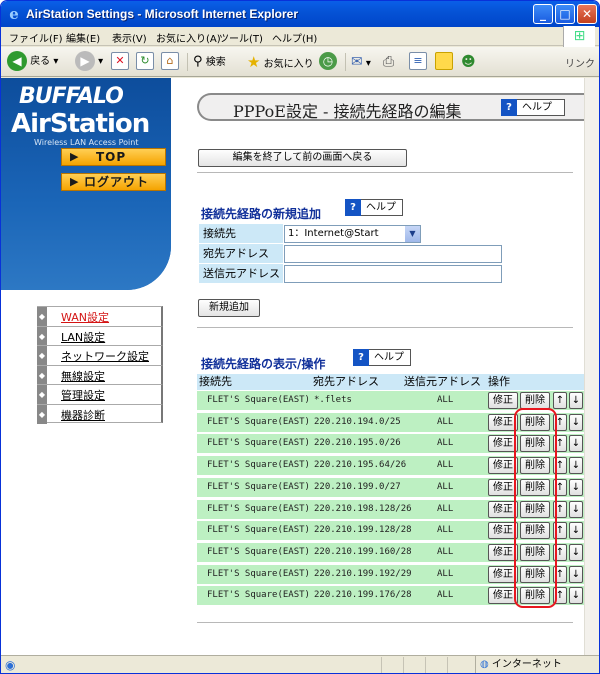 The width and height of the screenshot is (600, 674). Describe the element at coordinates (503, 400) in the screenshot. I see `edit-button: 修正` at that location.